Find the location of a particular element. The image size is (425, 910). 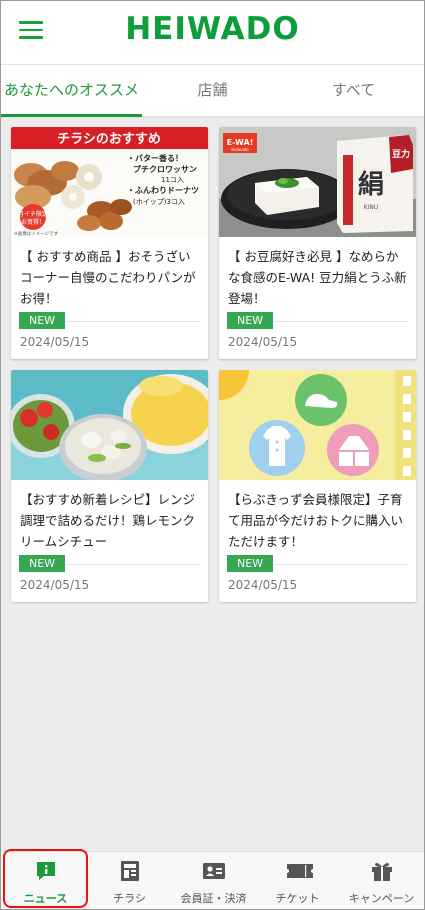

nav-label: 会員証・決済 is located at coordinates (213, 898).